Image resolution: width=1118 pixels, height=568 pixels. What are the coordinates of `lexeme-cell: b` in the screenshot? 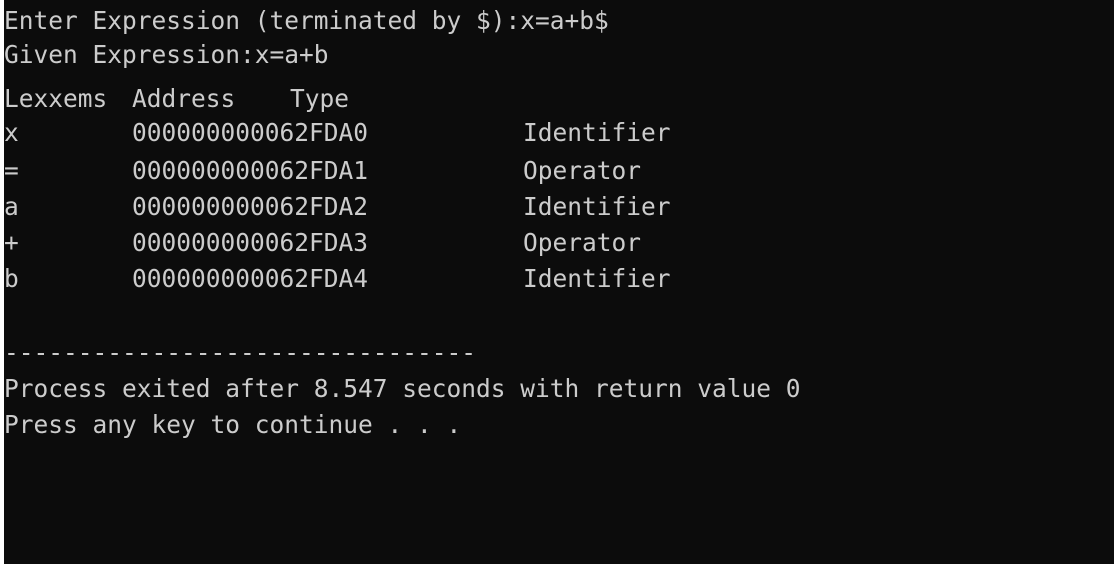 It's located at (11, 278).